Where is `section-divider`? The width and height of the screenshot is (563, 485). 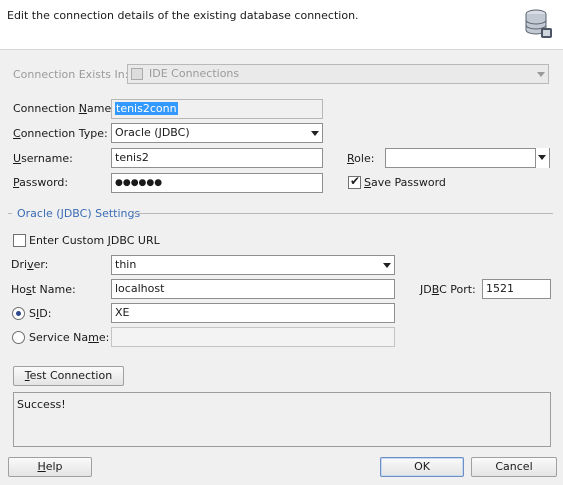
section-divider is located at coordinates (342, 213).